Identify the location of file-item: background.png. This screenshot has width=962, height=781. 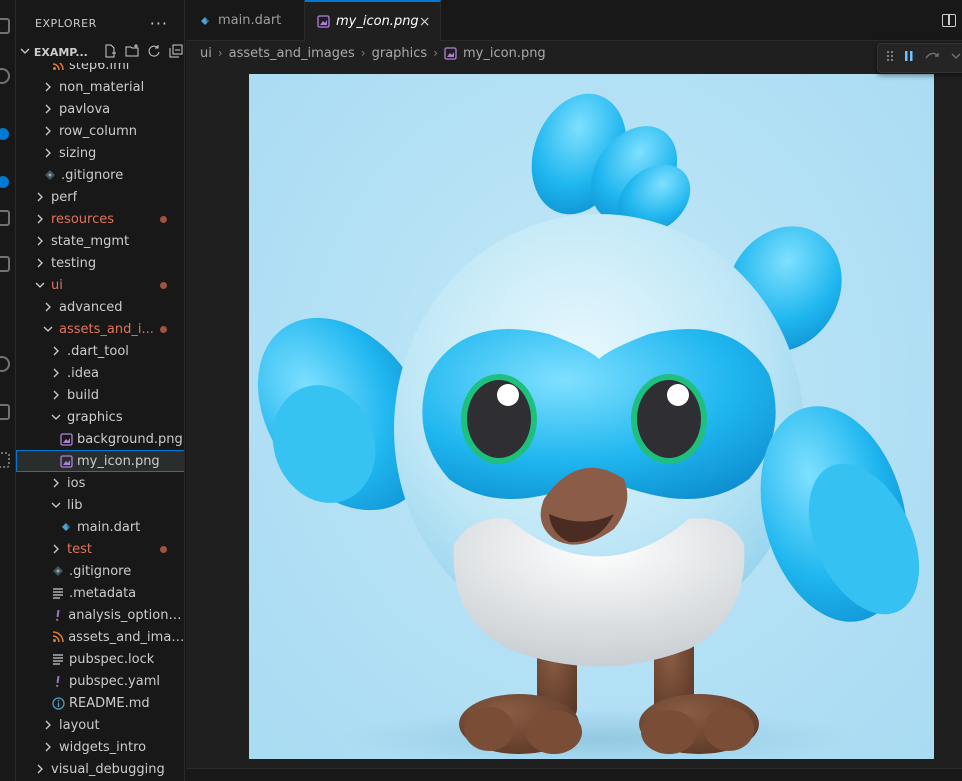
(100, 439).